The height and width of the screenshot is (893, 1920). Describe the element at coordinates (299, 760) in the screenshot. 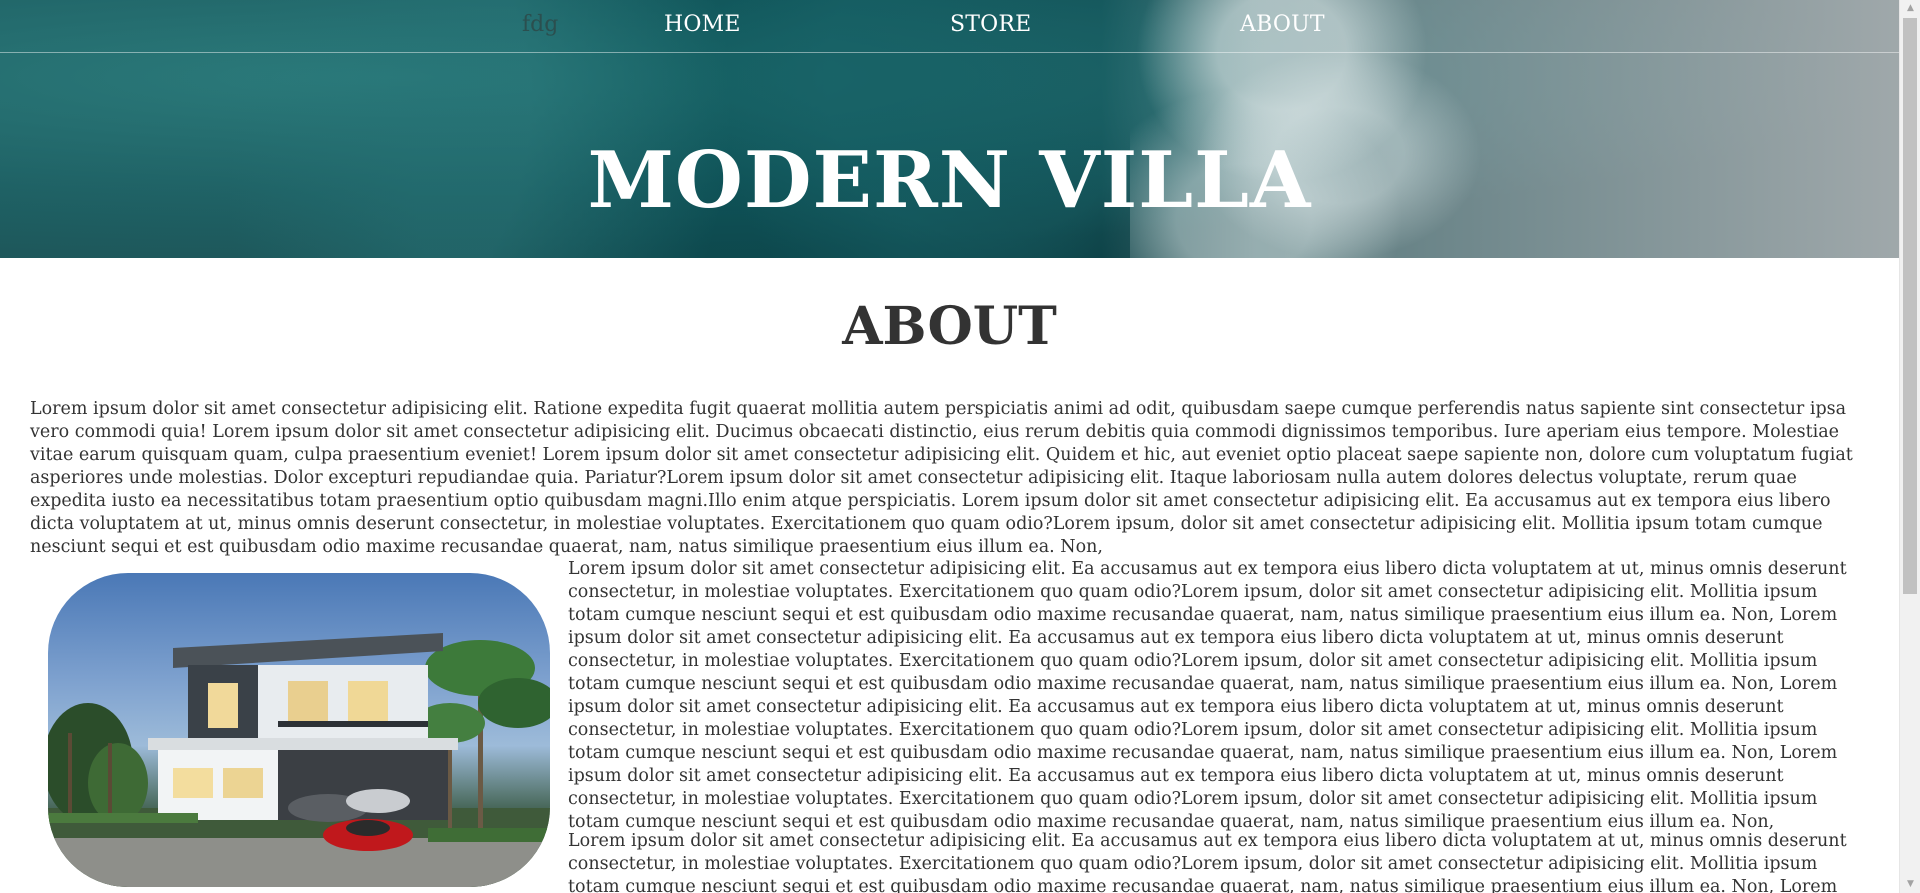

I see `villa-illustration` at that location.